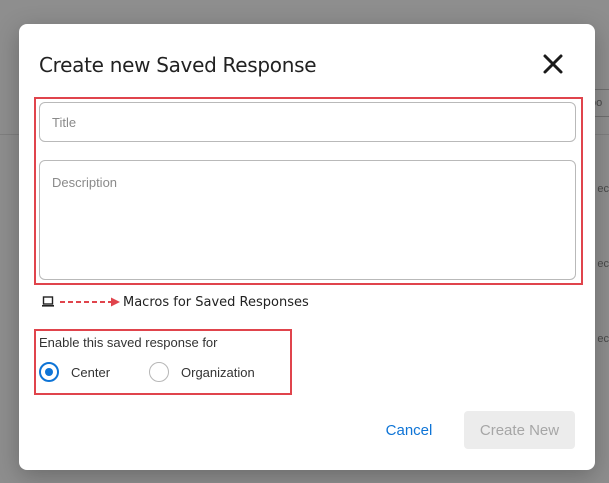  What do you see at coordinates (307, 122) in the screenshot?
I see `title-input` at bounding box center [307, 122].